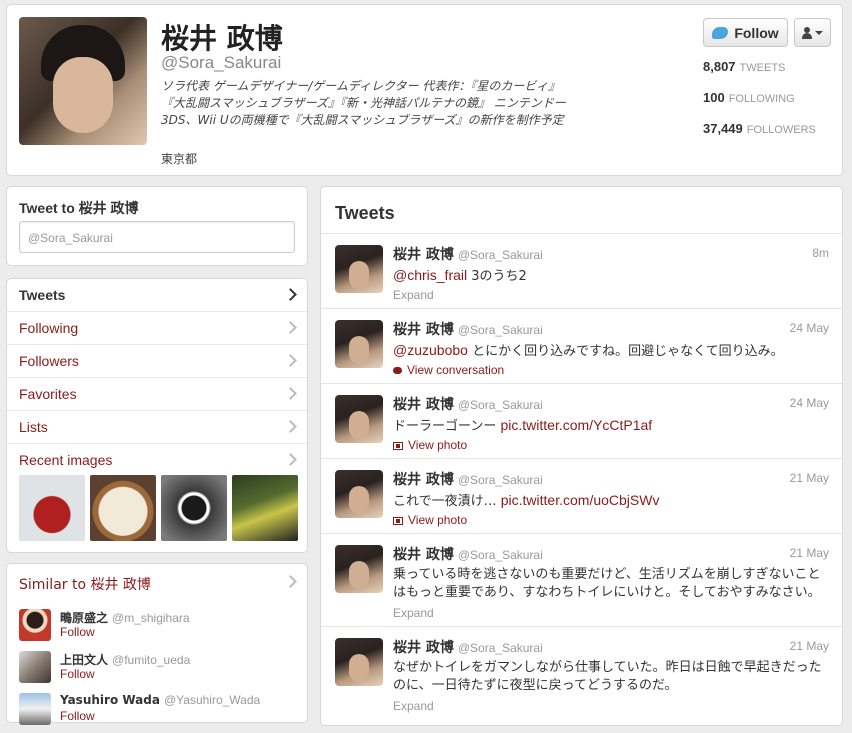 The image size is (852, 733). I want to click on nav-favorites: Favorites, so click(157, 394).